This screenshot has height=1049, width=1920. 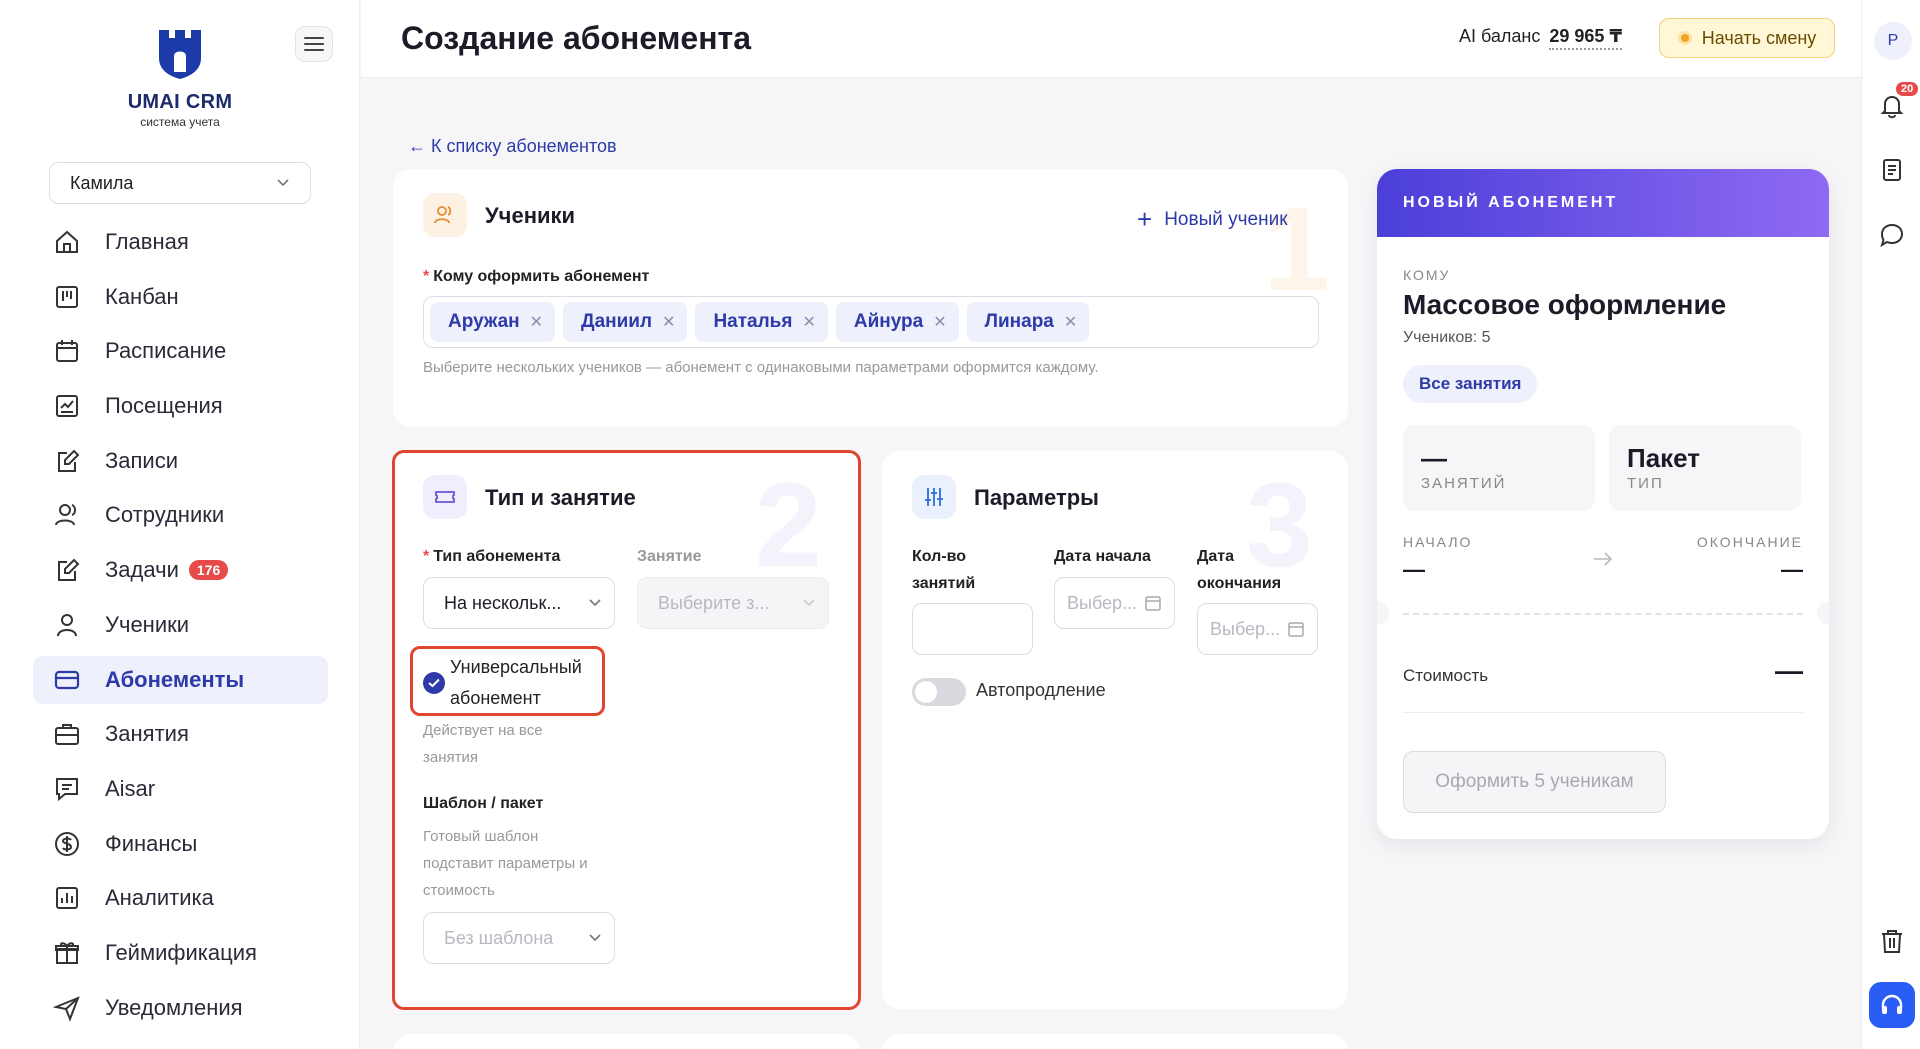 What do you see at coordinates (180, 1008) in the screenshot?
I see `nav-item-notifications: Уведомления` at bounding box center [180, 1008].